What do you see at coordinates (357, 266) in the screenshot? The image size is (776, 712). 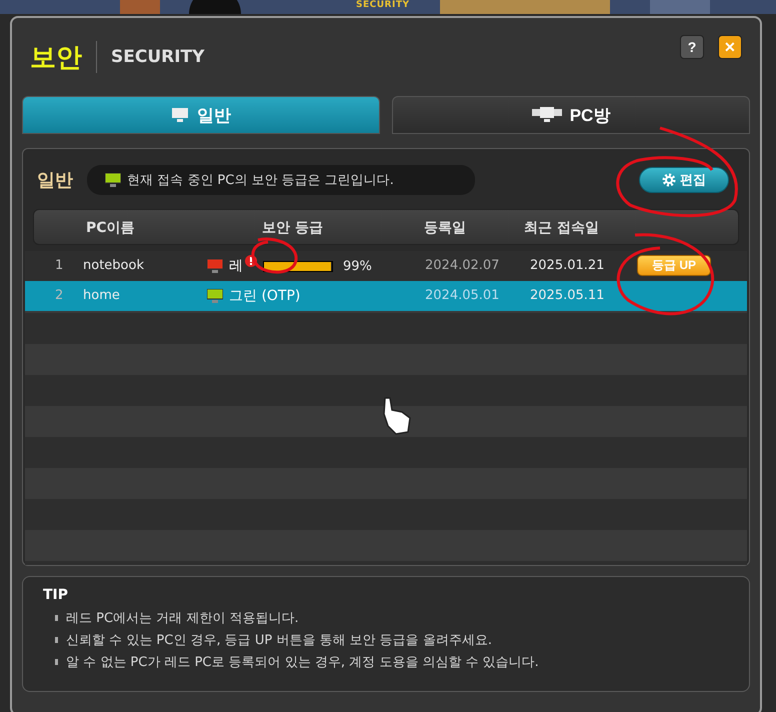 I see `grade-percent: 99%` at bounding box center [357, 266].